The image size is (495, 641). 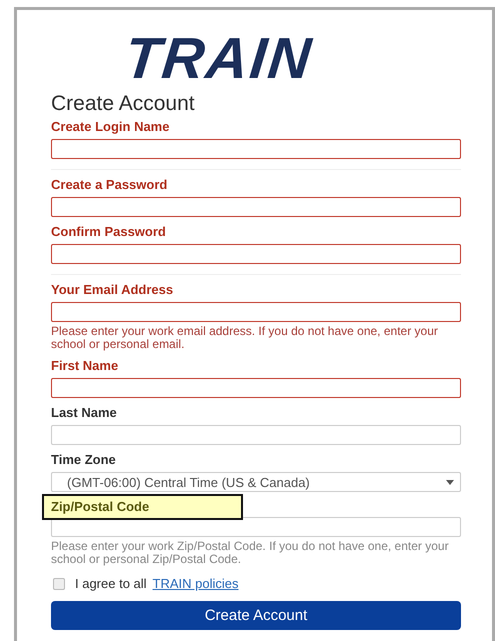 What do you see at coordinates (219, 59) in the screenshot?
I see `logo: TRAIN` at bounding box center [219, 59].